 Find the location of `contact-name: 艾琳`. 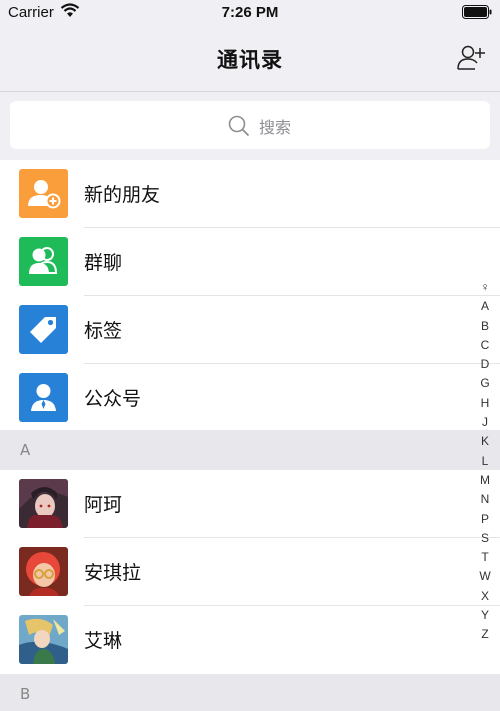

contact-name: 艾琳 is located at coordinates (103, 641).